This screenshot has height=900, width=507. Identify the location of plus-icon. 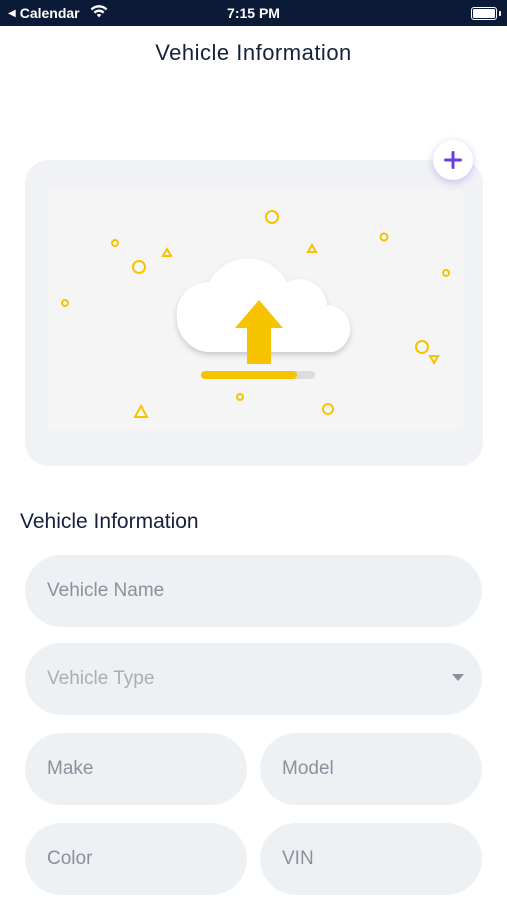
(453, 160).